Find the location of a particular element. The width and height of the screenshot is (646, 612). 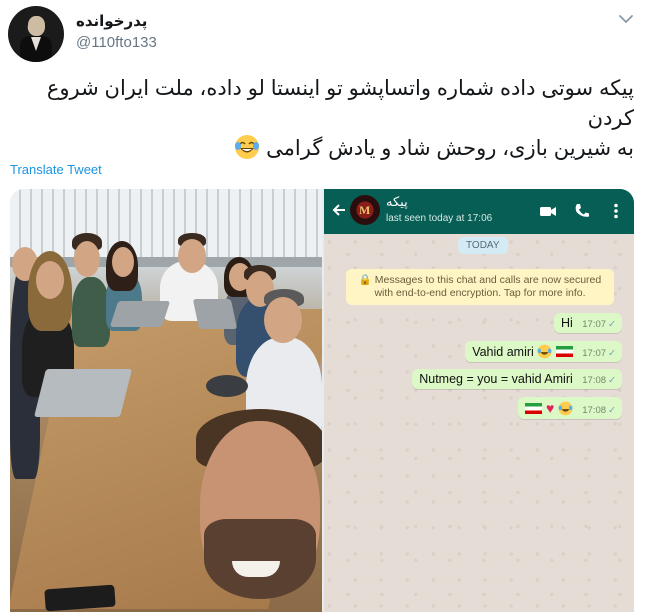

conference-speaker is located at coordinates (227, 386).